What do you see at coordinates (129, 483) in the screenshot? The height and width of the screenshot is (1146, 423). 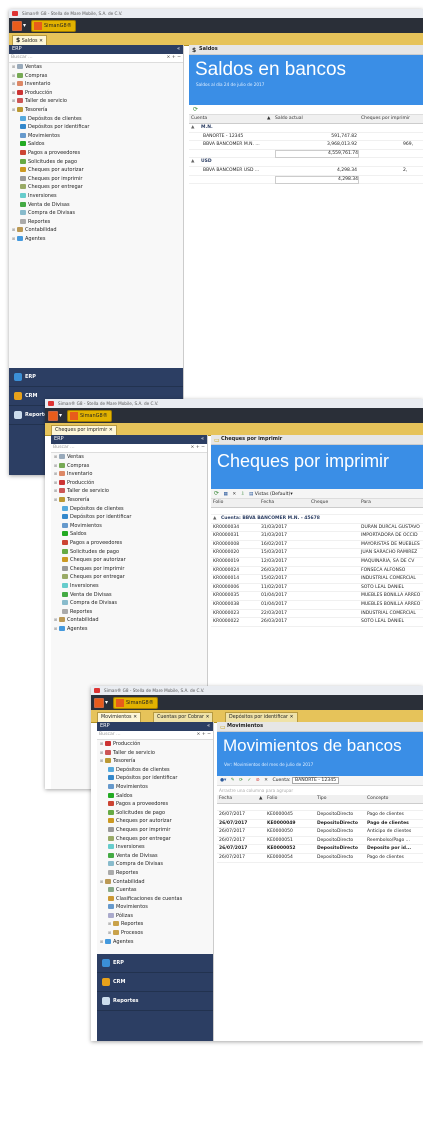 I see `tree-item: ⊞ Producción` at bounding box center [129, 483].